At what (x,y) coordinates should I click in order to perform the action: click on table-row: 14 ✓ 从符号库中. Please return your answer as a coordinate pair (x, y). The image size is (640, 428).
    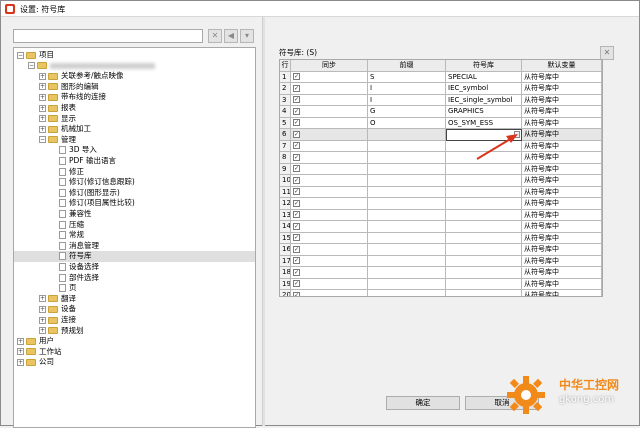
    Looking at the image, I should click on (441, 227).